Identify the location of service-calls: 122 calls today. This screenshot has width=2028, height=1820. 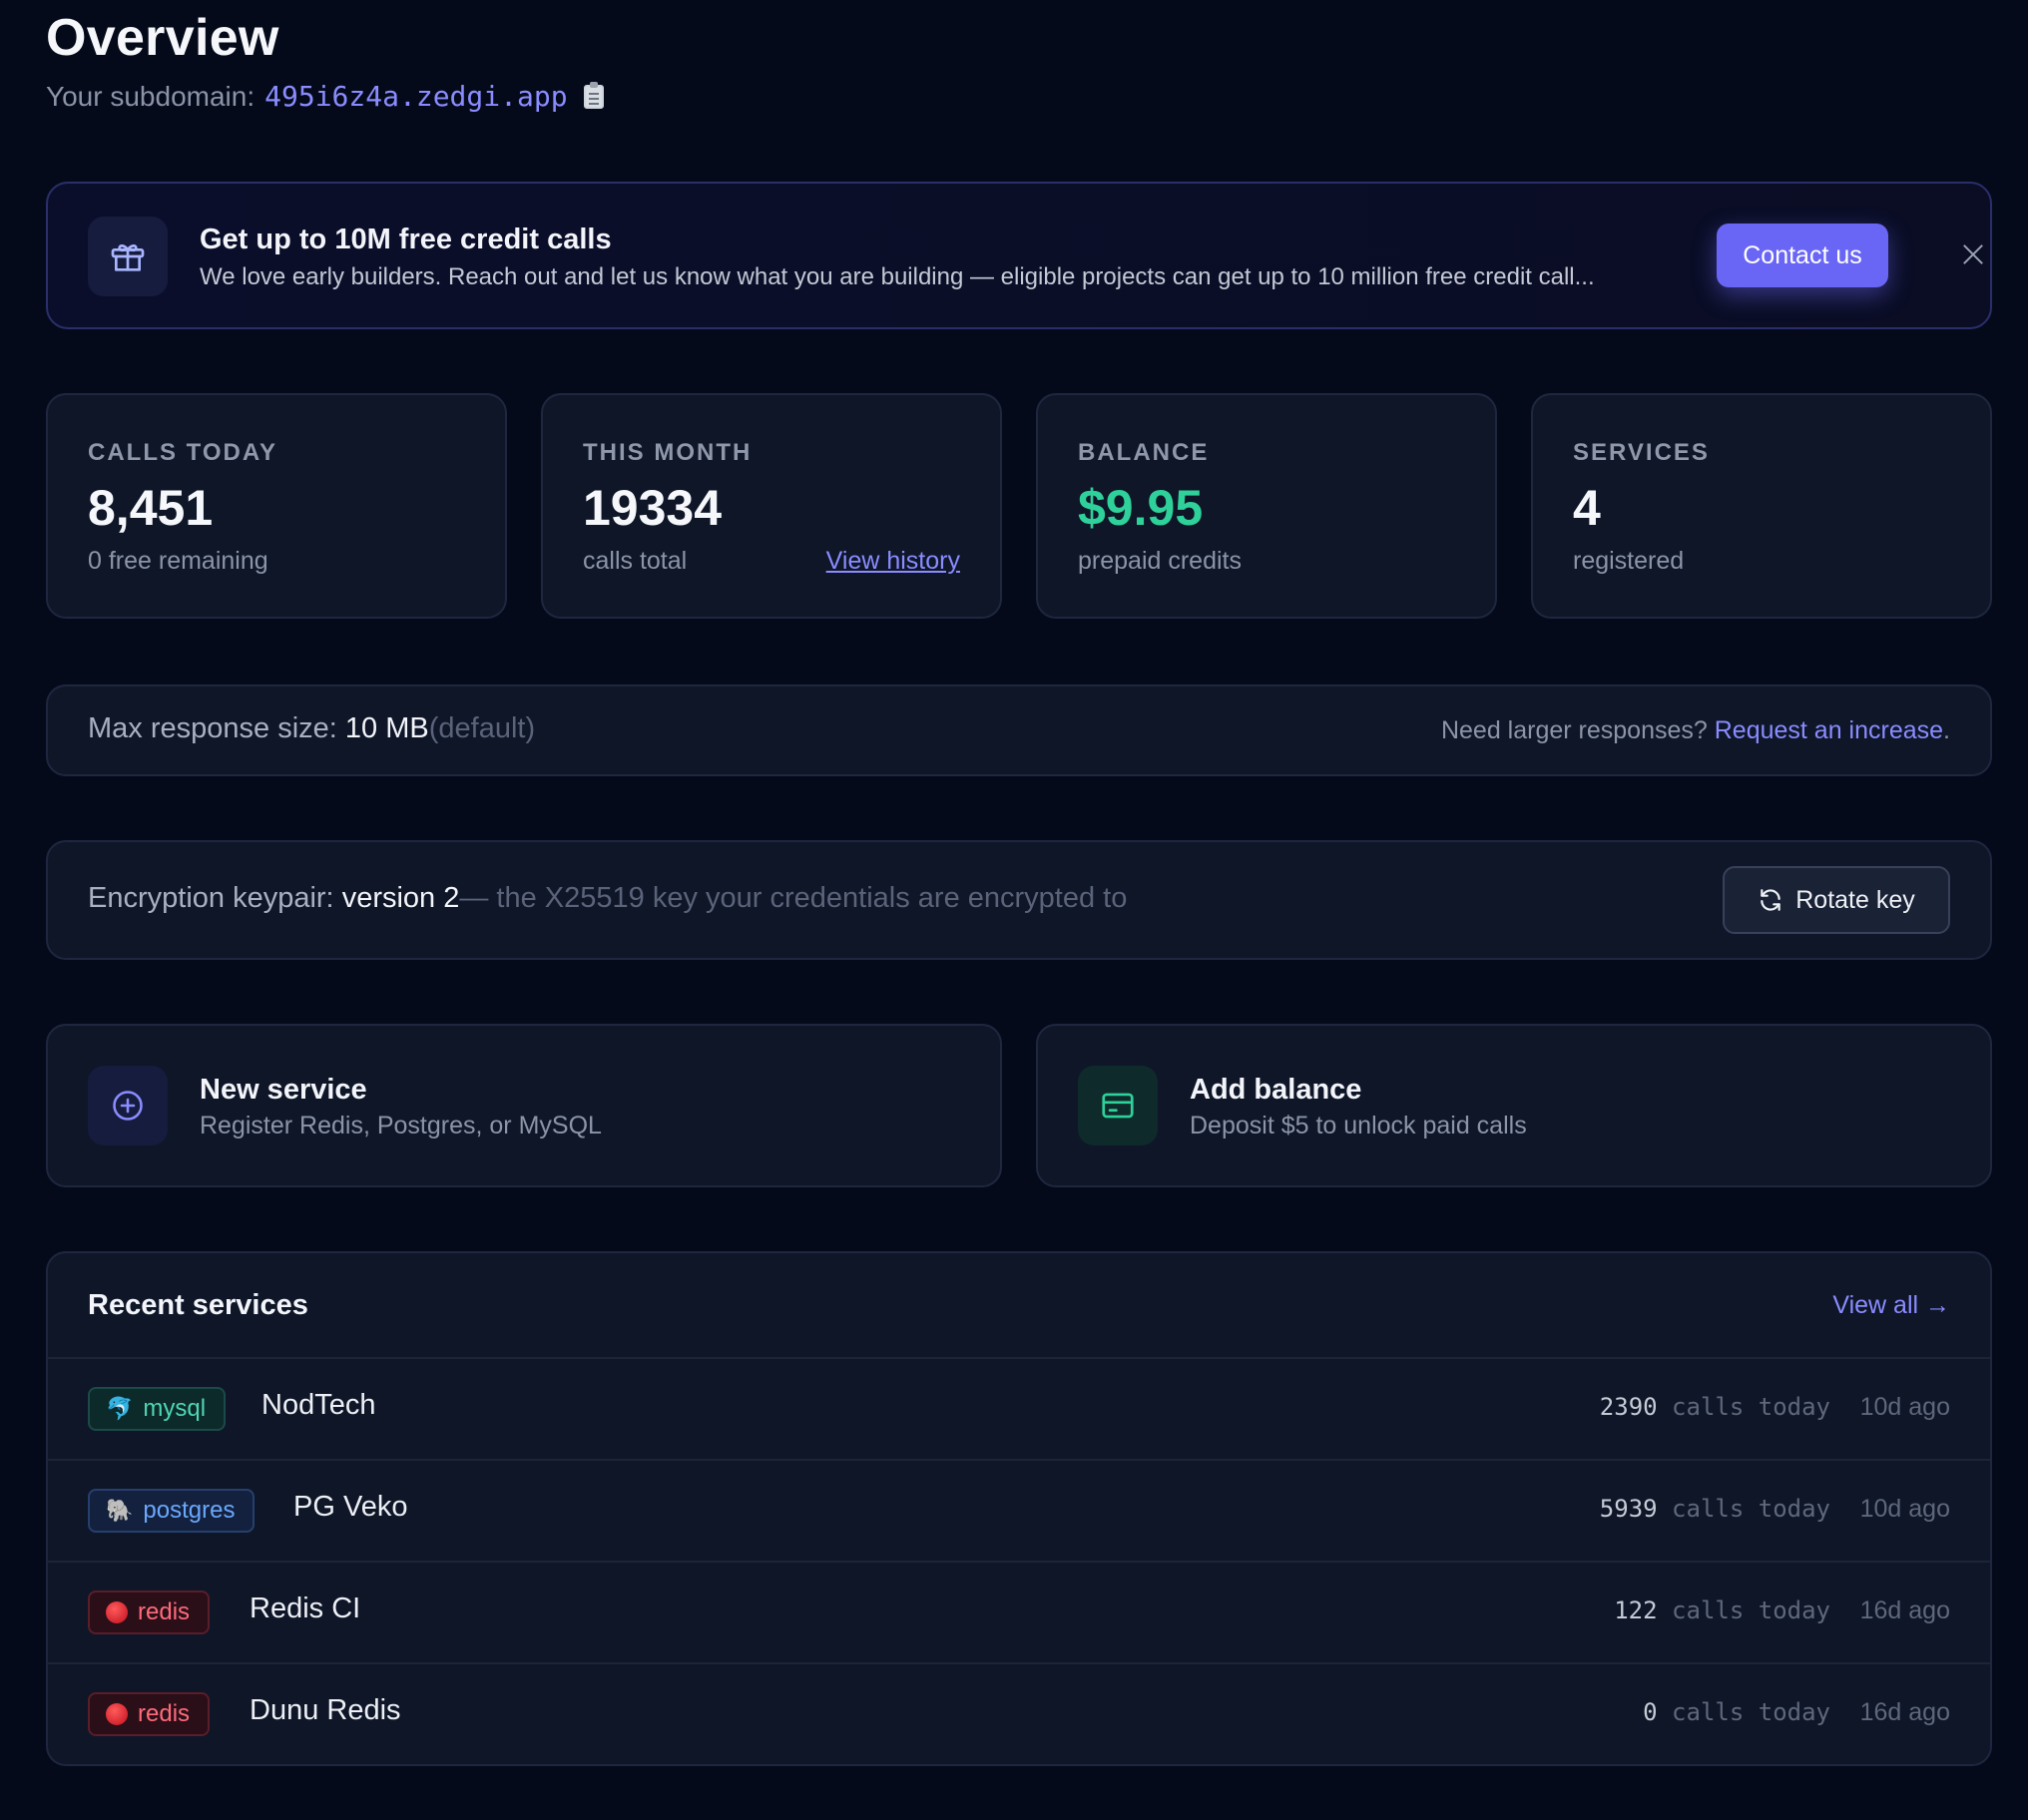
(1722, 1610).